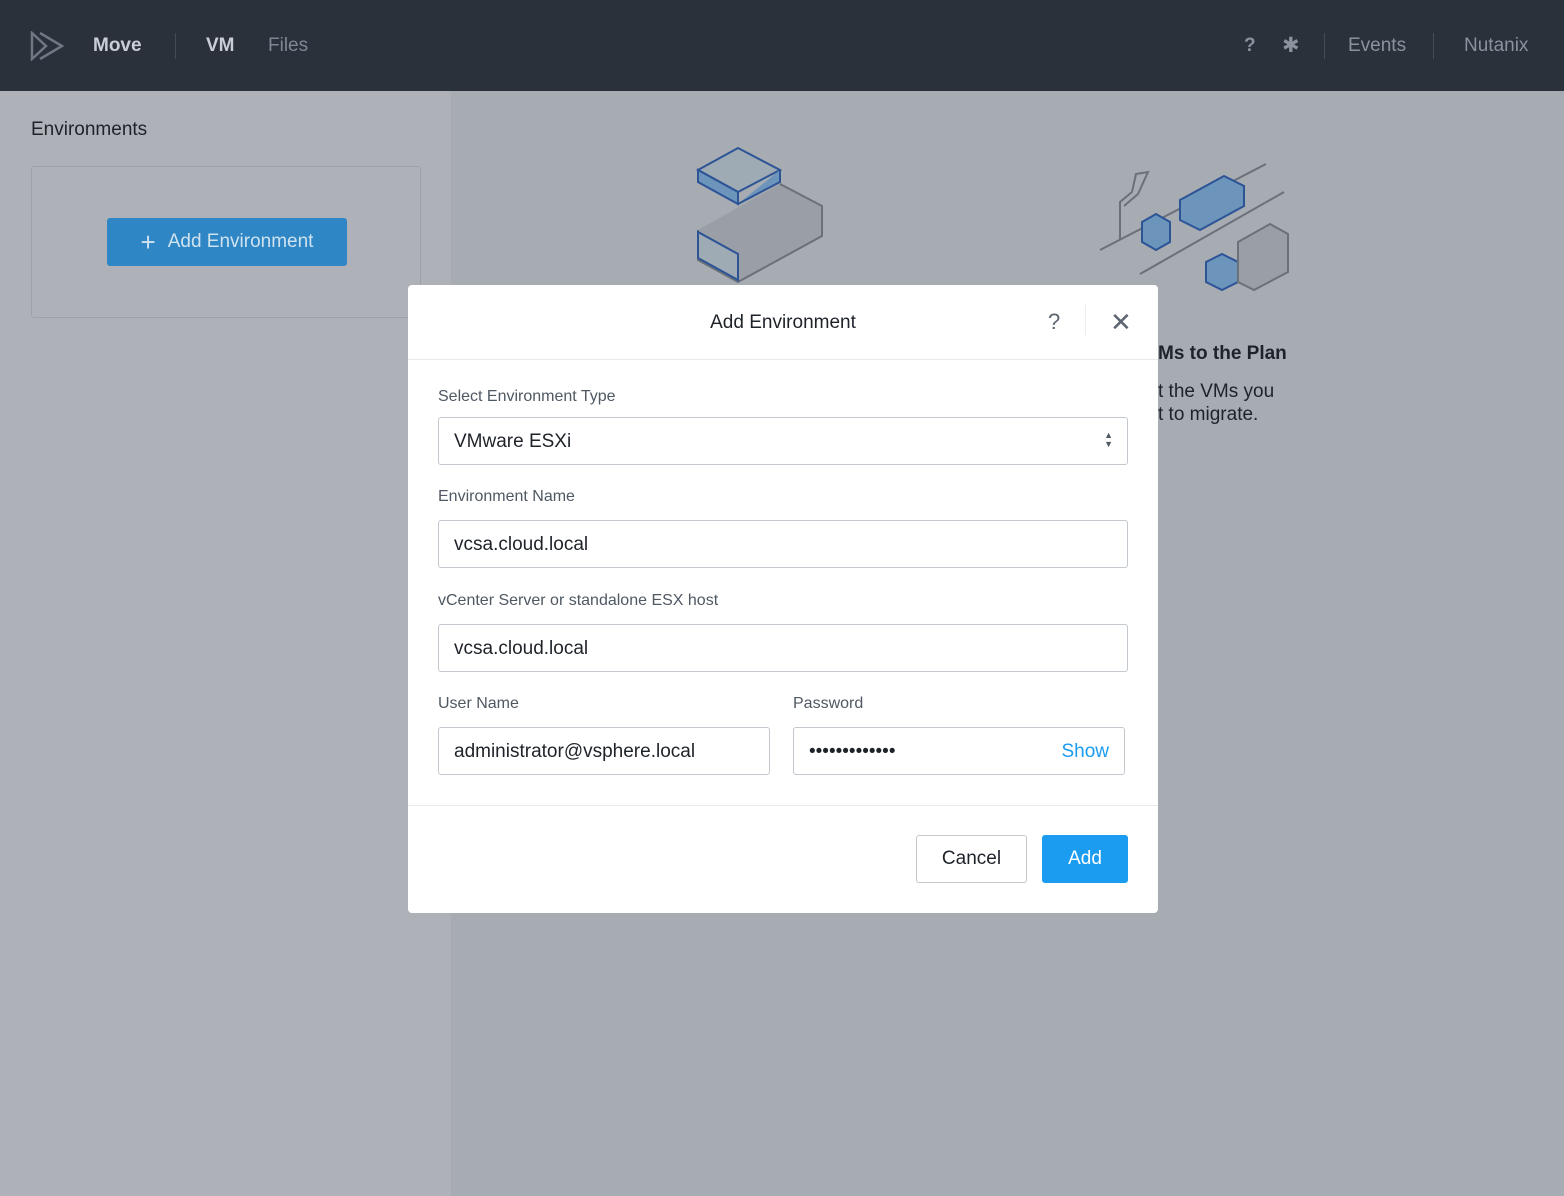 This screenshot has width=1564, height=1196. What do you see at coordinates (783, 322) in the screenshot?
I see `dialog-title: Add Environment` at bounding box center [783, 322].